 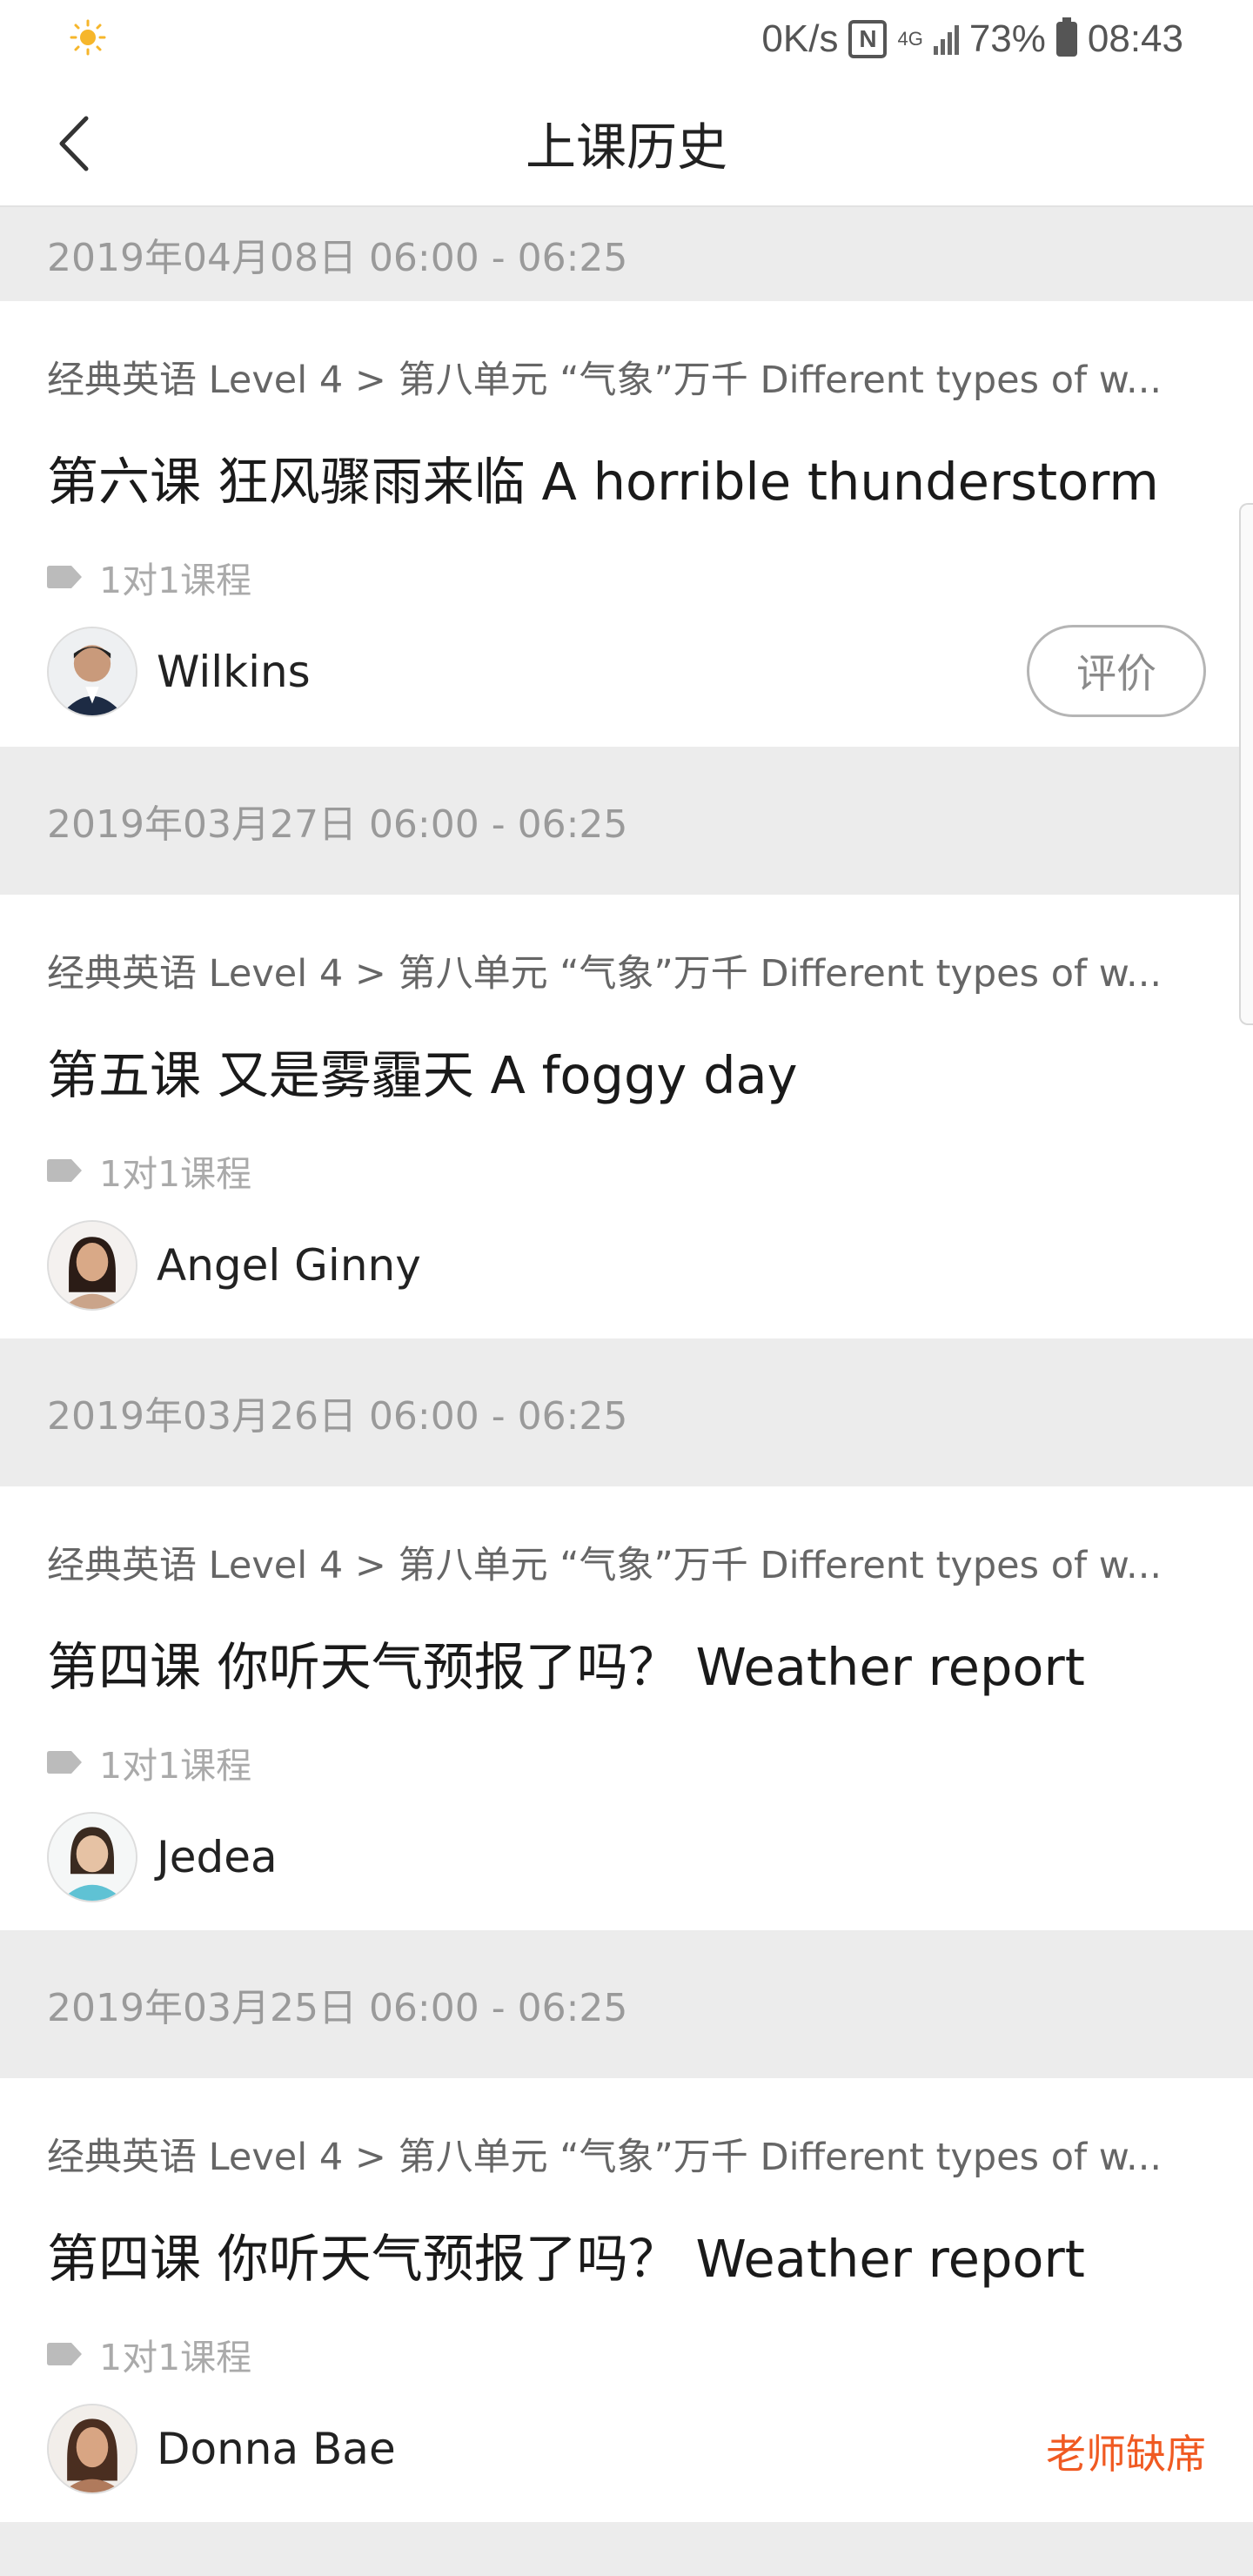 What do you see at coordinates (1246, 764) in the screenshot?
I see `scrollbar` at bounding box center [1246, 764].